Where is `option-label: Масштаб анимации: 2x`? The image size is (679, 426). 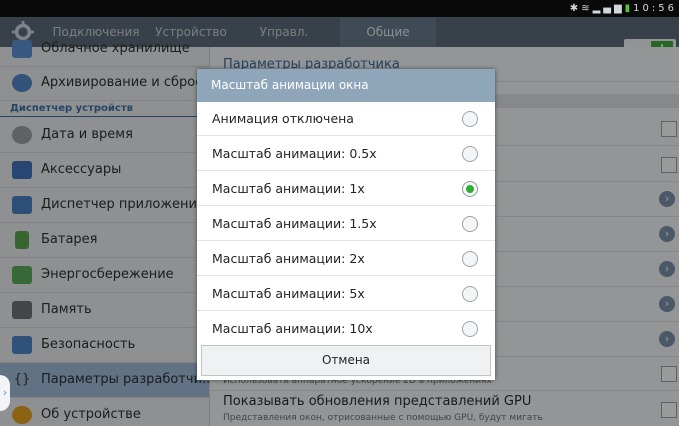
option-label: Масштаб анимации: 2x is located at coordinates (288, 258).